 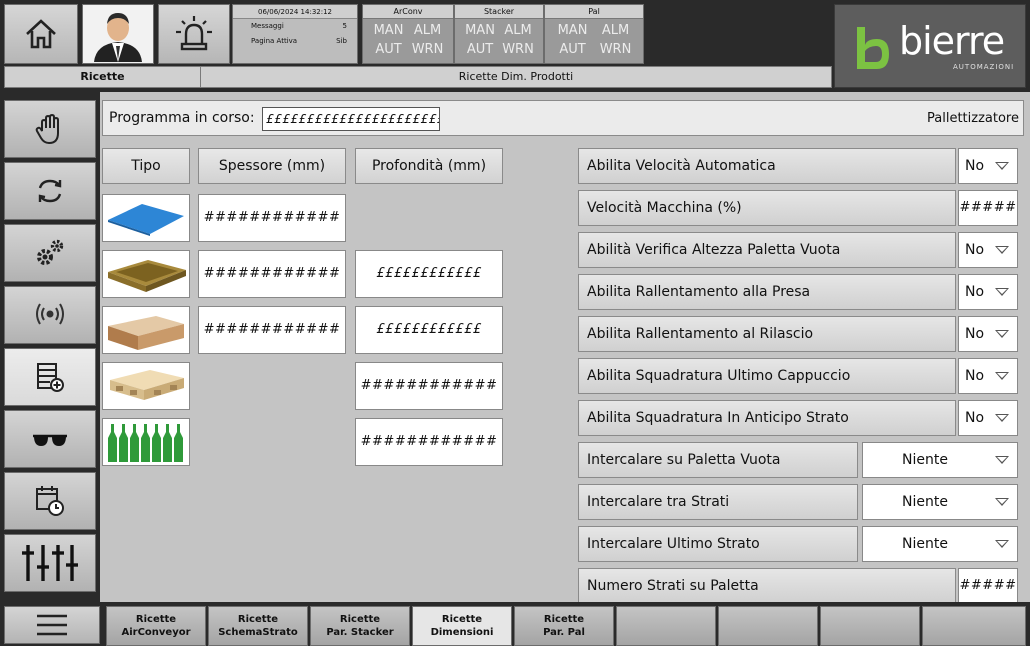 I want to click on spessore-field-3: ############, so click(x=272, y=330).